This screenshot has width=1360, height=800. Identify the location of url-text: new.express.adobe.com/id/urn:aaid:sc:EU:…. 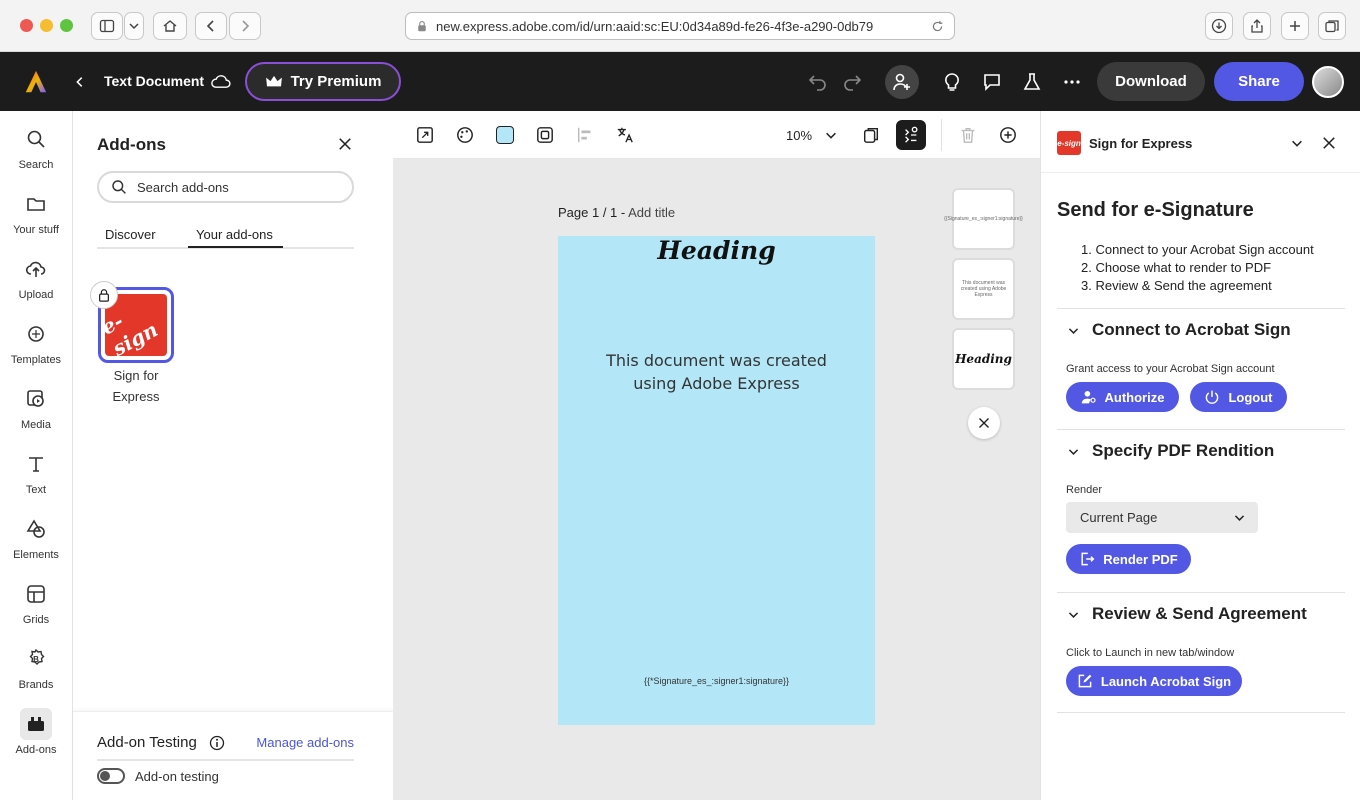
(655, 26).